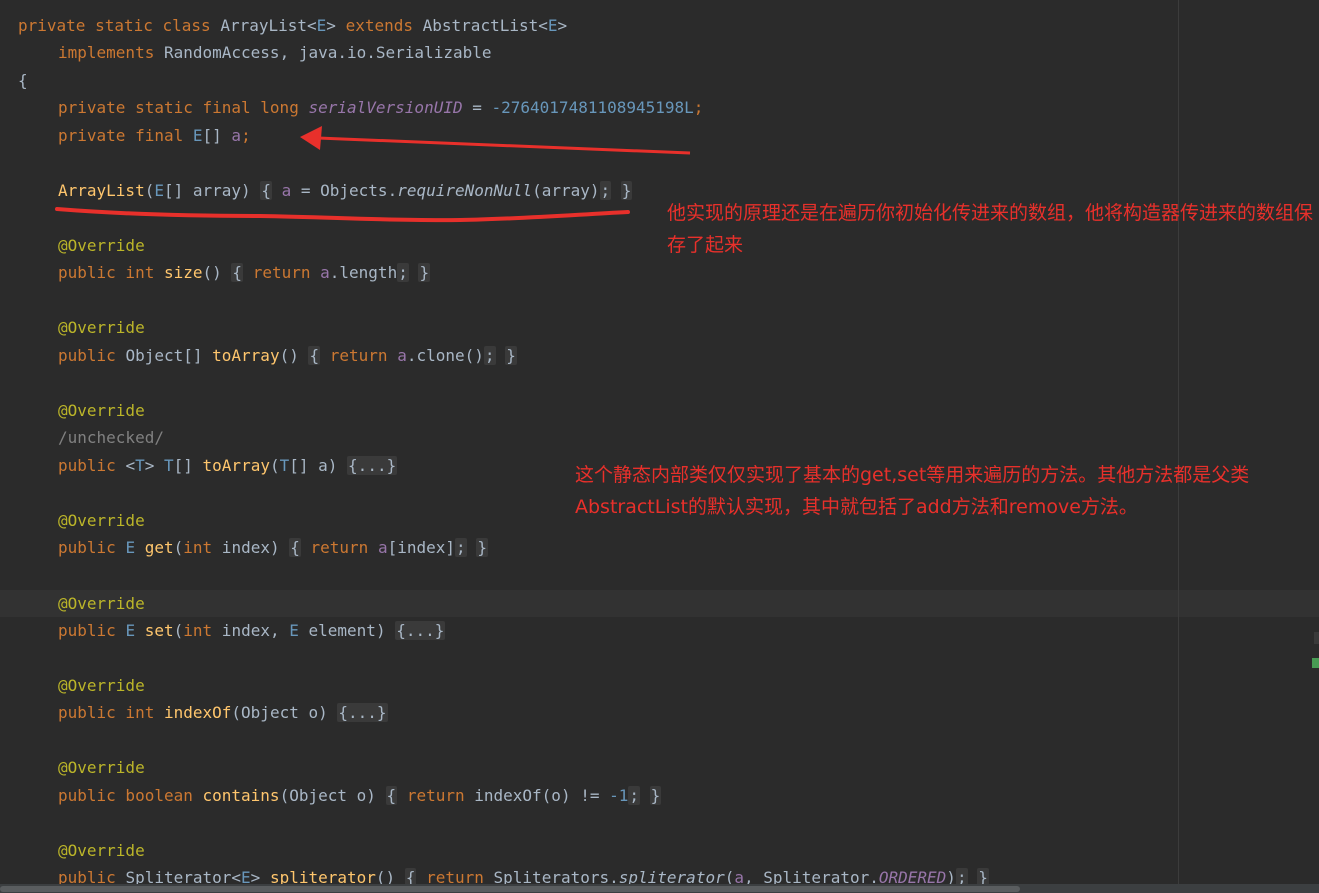  What do you see at coordinates (373, 174) in the screenshot?
I see `markup-overlay` at bounding box center [373, 174].